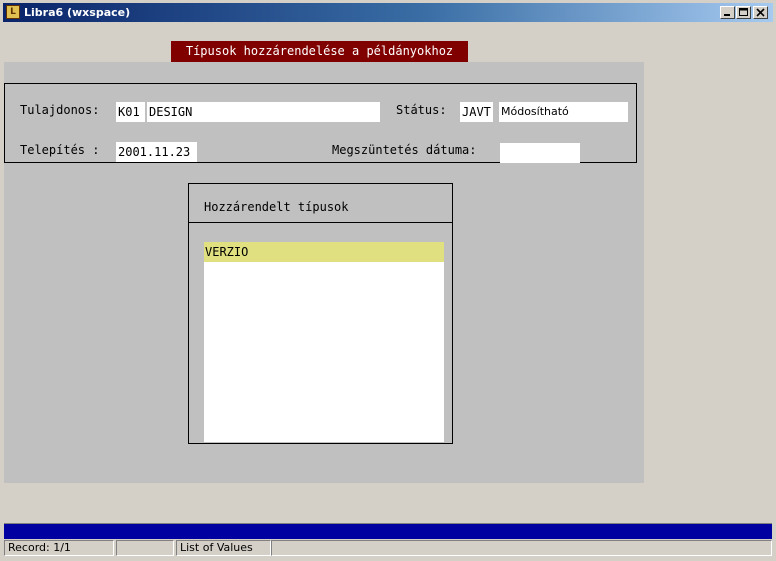 This screenshot has width=776, height=561. Describe the element at coordinates (13, 12) in the screenshot. I see `libra-app-icon: L` at that location.